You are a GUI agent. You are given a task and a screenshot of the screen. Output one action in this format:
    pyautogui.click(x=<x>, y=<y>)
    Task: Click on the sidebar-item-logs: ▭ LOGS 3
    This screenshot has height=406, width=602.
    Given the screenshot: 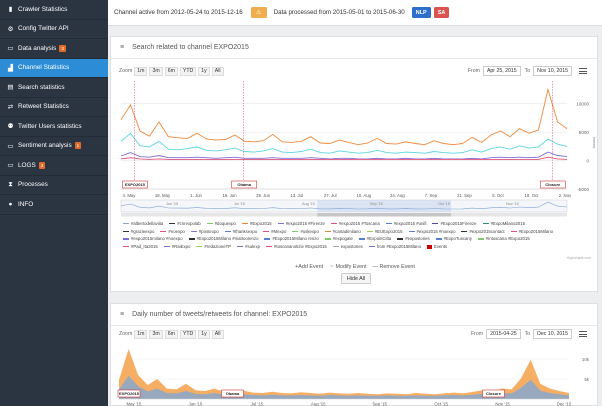 What is the action you would take?
    pyautogui.click(x=54, y=166)
    